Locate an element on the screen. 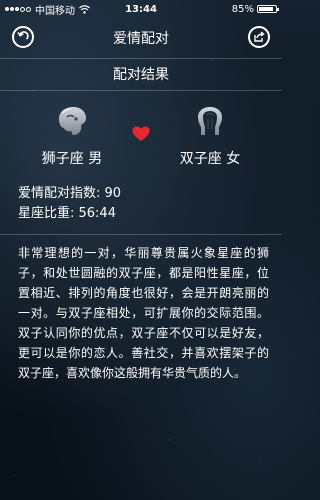 This screenshot has width=320, height=500. back-button is located at coordinates (23, 37).